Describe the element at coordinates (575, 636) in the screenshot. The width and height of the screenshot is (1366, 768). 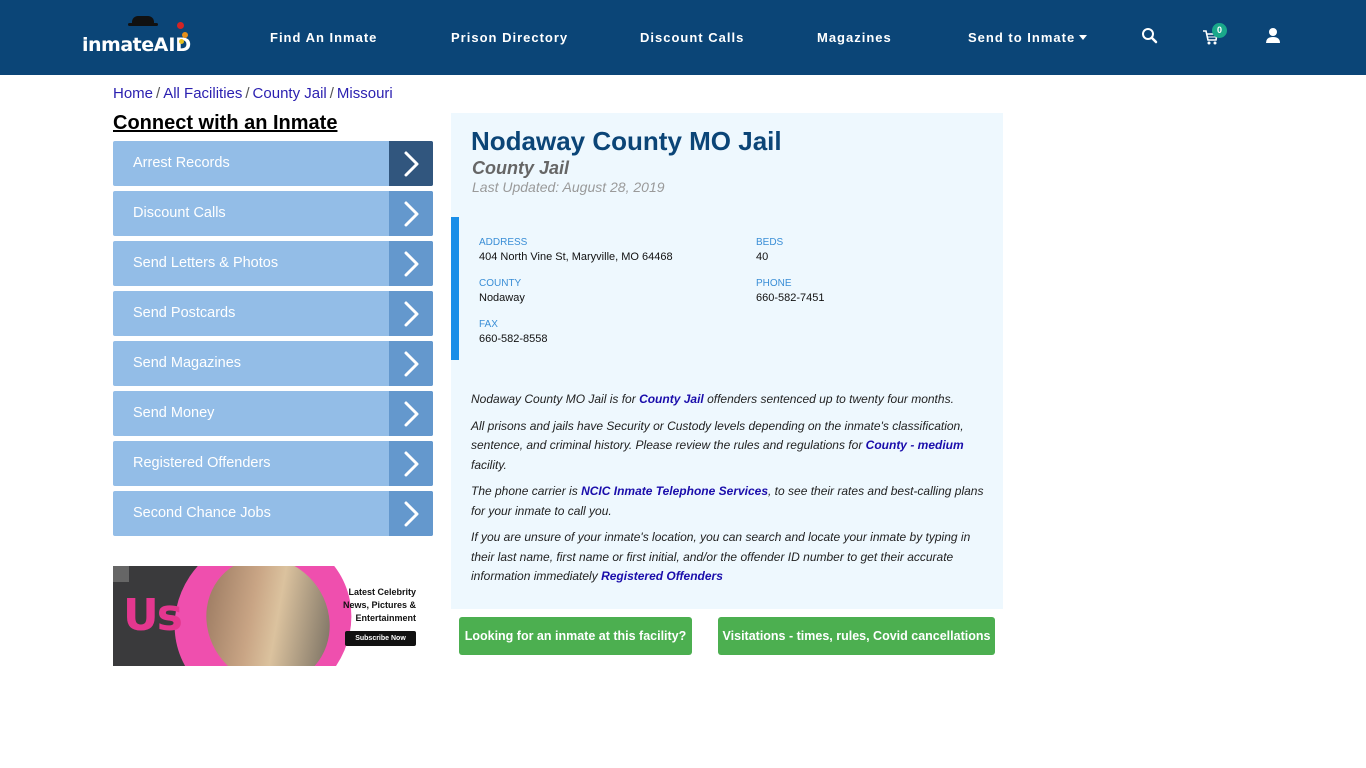
I see `find-inmate-button: Looking for an inmate at this facility?` at that location.